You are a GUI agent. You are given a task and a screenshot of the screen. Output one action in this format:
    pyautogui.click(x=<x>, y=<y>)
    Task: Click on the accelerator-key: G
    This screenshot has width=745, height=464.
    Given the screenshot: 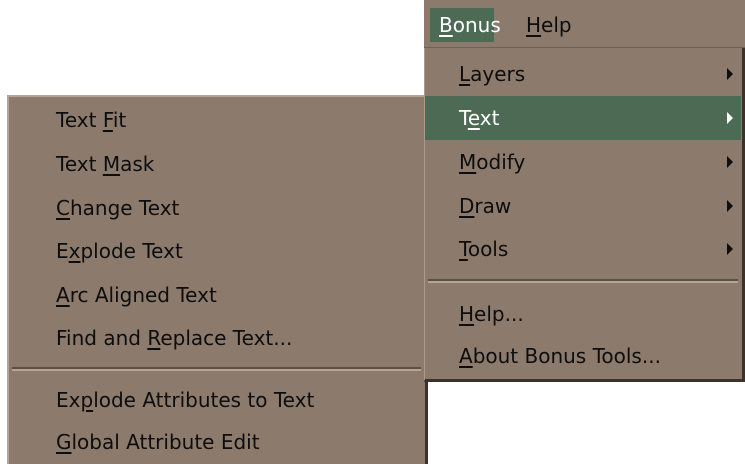 What is the action you would take?
    pyautogui.click(x=64, y=442)
    